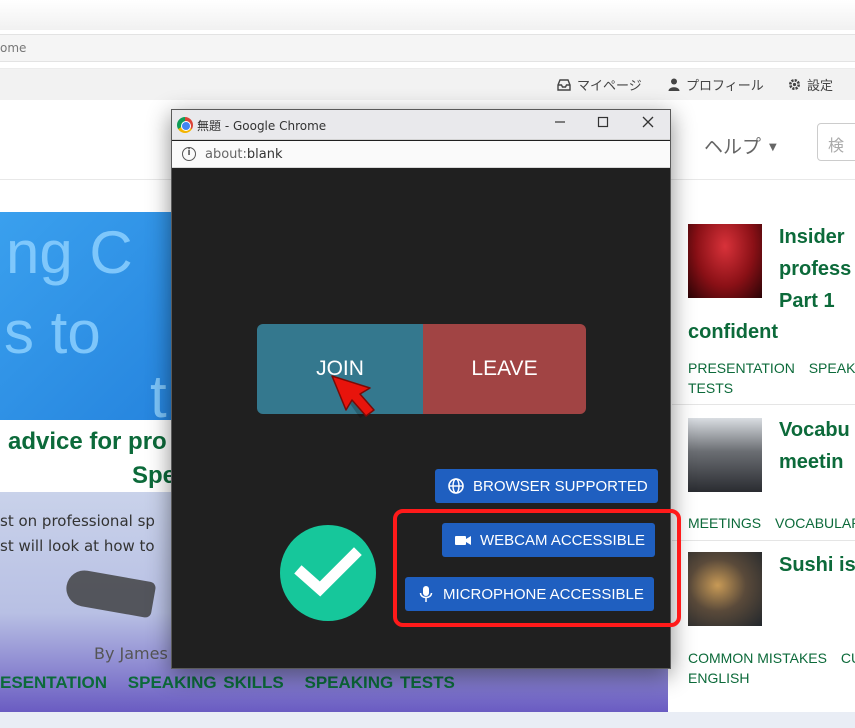 The height and width of the screenshot is (728, 855). Describe the element at coordinates (609, 86) in the screenshot. I see `mypage-label: マイページ` at that location.